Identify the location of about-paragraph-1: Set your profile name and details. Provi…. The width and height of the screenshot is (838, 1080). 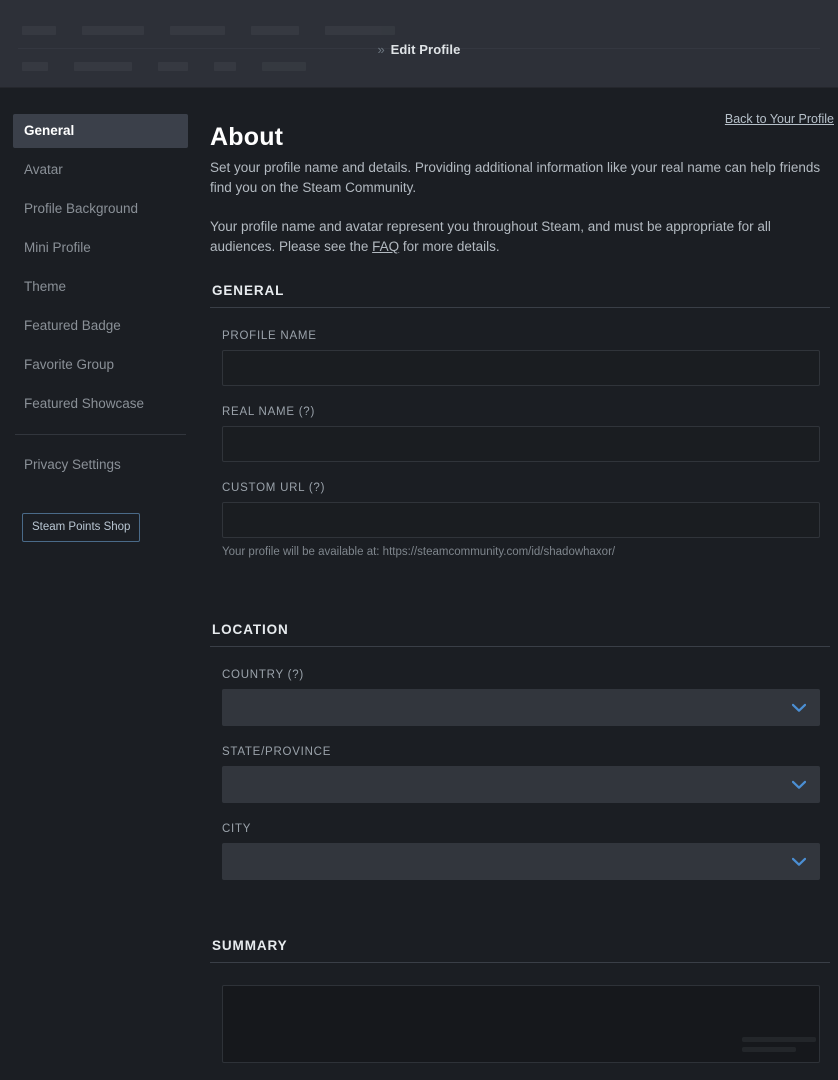
(515, 177).